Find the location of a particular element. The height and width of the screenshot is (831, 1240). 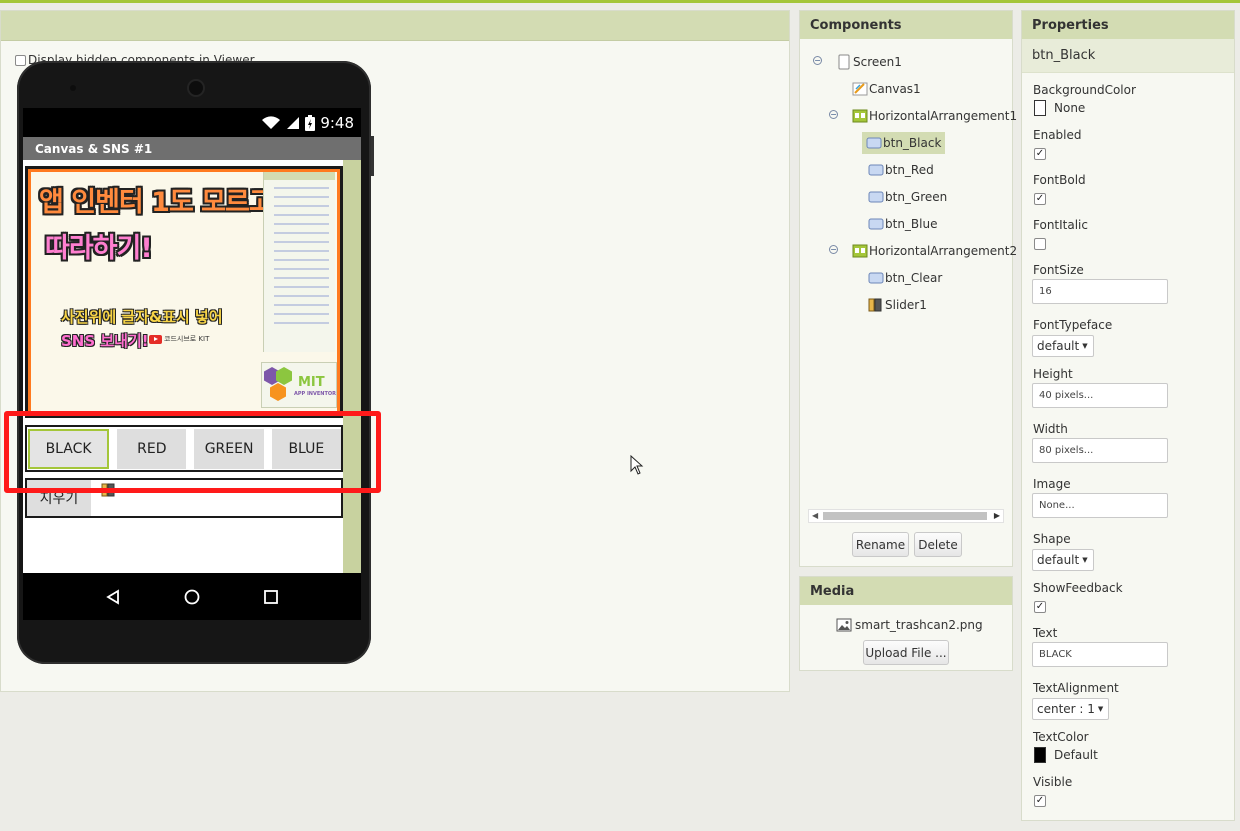

prop-width-label: Width is located at coordinates (1050, 429).